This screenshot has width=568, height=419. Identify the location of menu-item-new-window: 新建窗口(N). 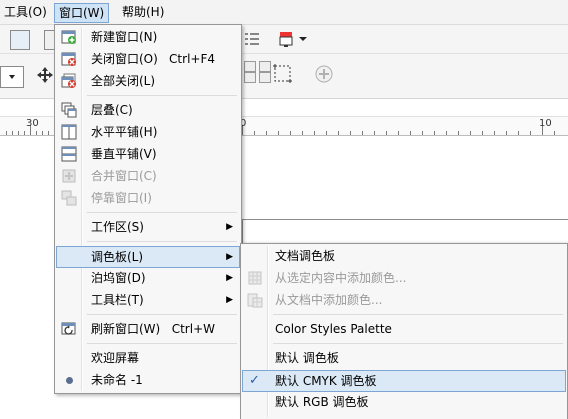
(148, 37).